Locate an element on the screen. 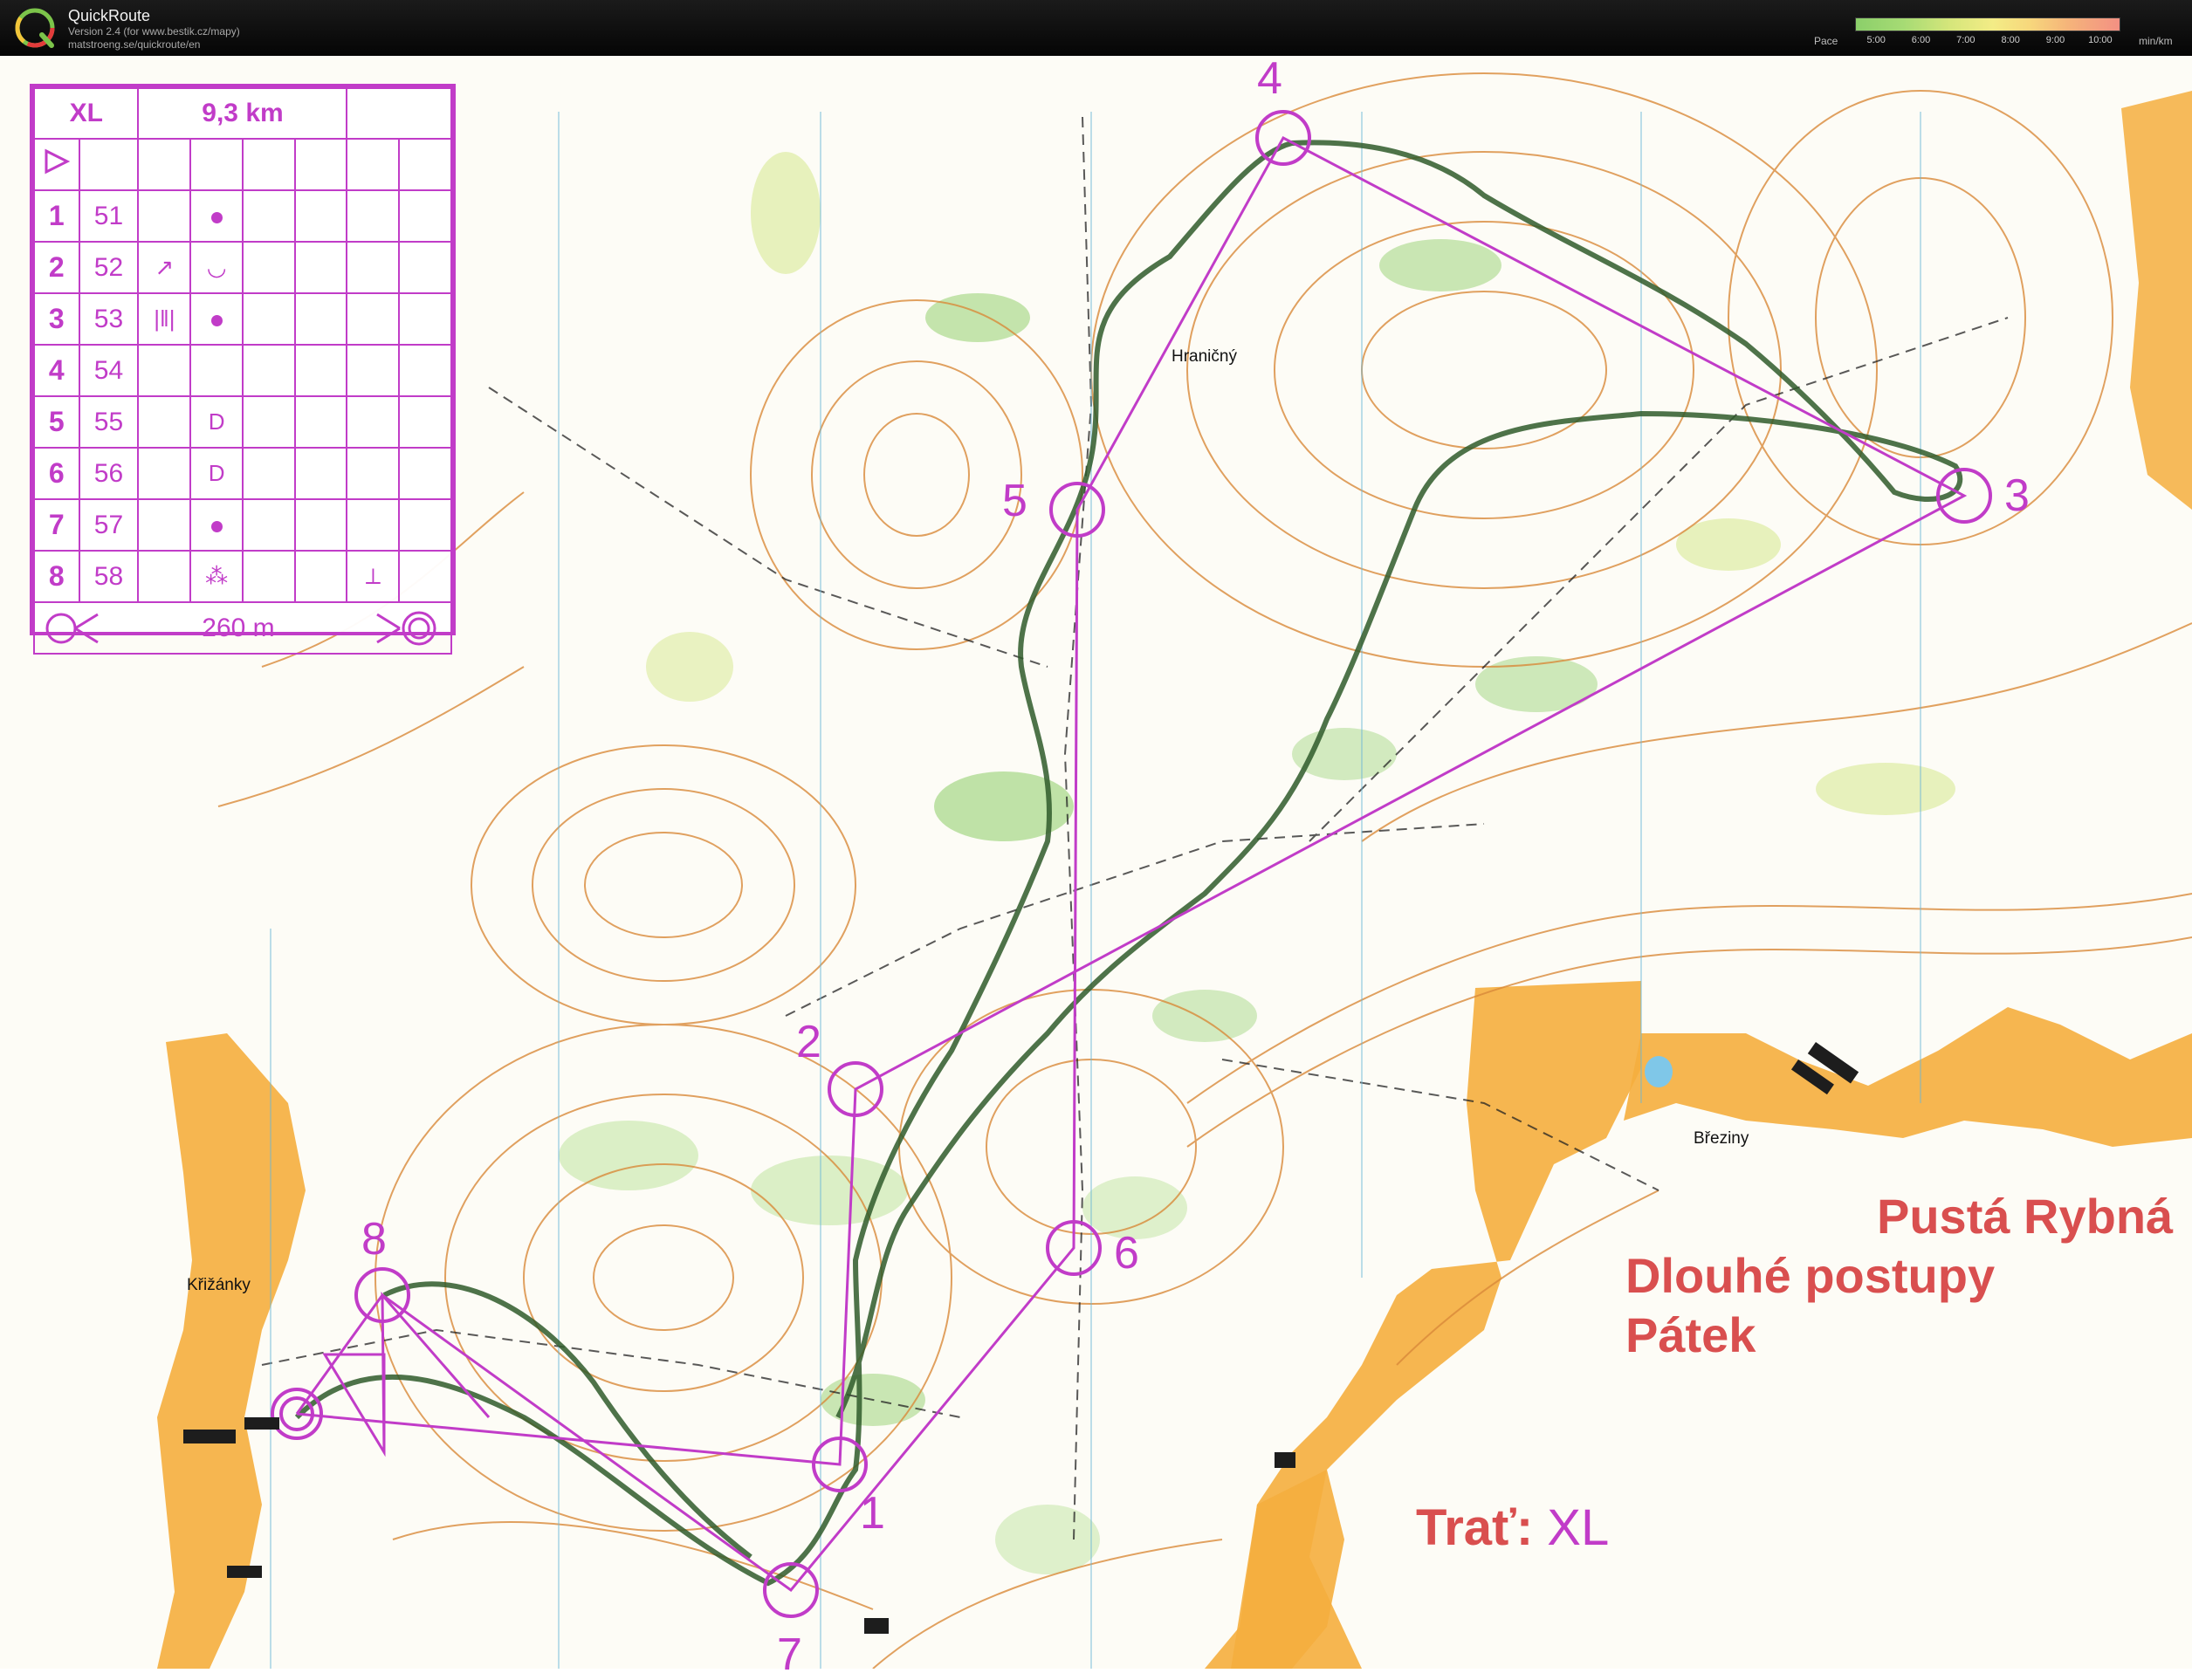  desc-row-code: 53 is located at coordinates (109, 319).